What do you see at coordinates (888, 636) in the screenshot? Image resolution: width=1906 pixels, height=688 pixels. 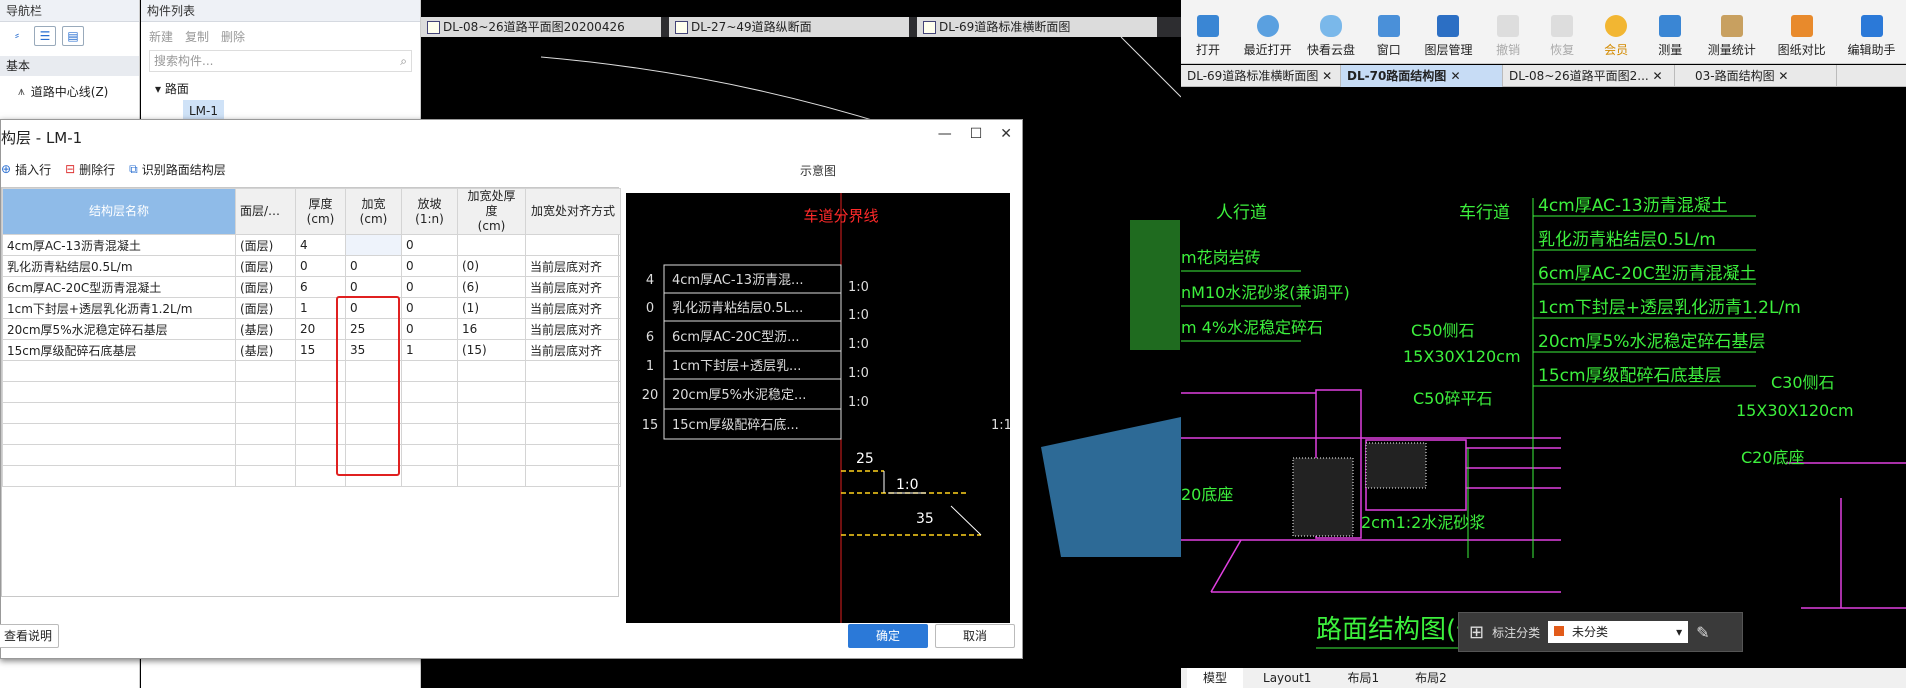 I see `ok-button: 确定` at bounding box center [888, 636].